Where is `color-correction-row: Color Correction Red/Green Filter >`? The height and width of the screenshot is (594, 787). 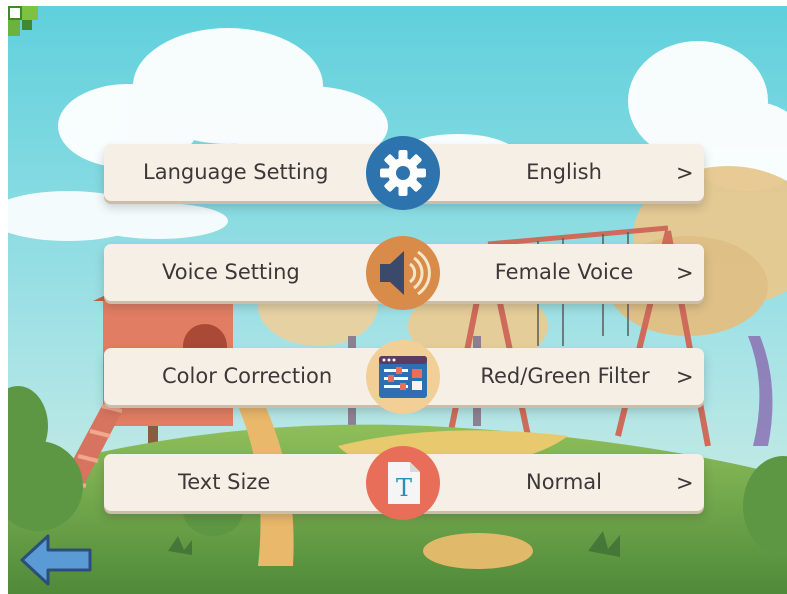 color-correction-row: Color Correction Red/Green Filter > is located at coordinates (404, 377).